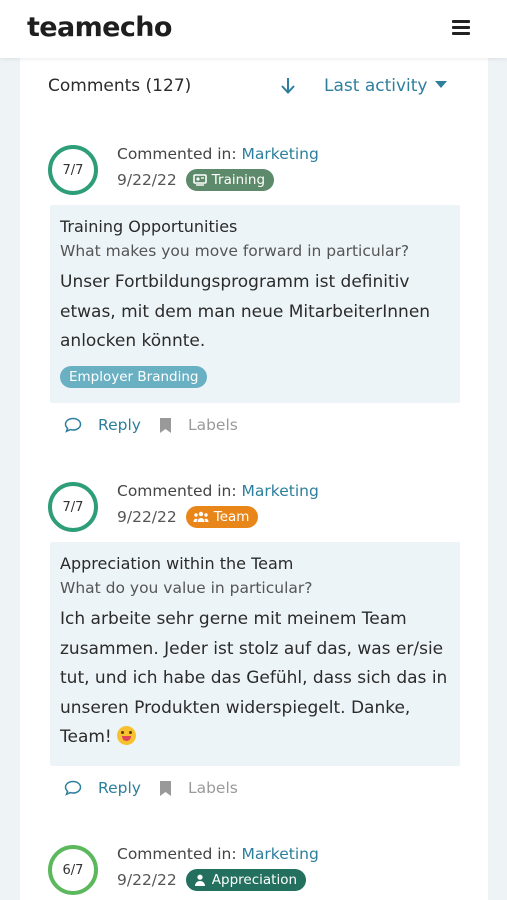  What do you see at coordinates (201, 516) in the screenshot?
I see `team-icon` at bounding box center [201, 516].